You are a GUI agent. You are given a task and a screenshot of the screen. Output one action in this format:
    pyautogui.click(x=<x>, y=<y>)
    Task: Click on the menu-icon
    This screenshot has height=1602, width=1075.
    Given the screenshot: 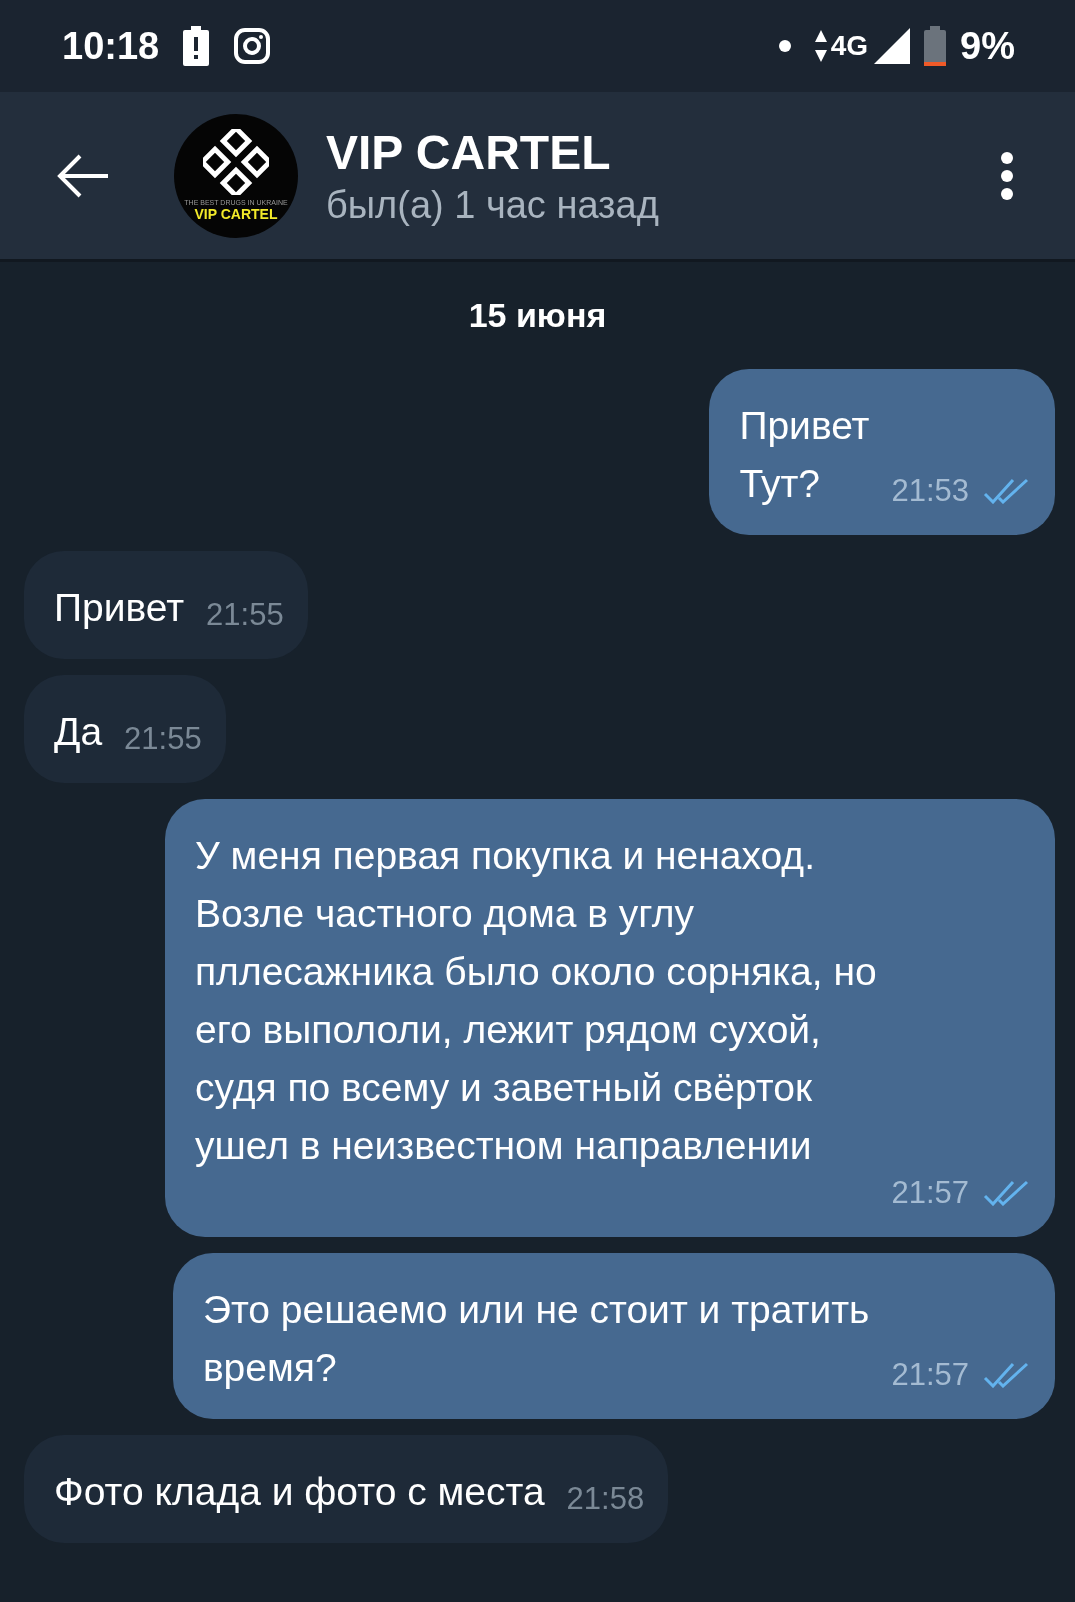 What is the action you would take?
    pyautogui.click(x=1007, y=175)
    